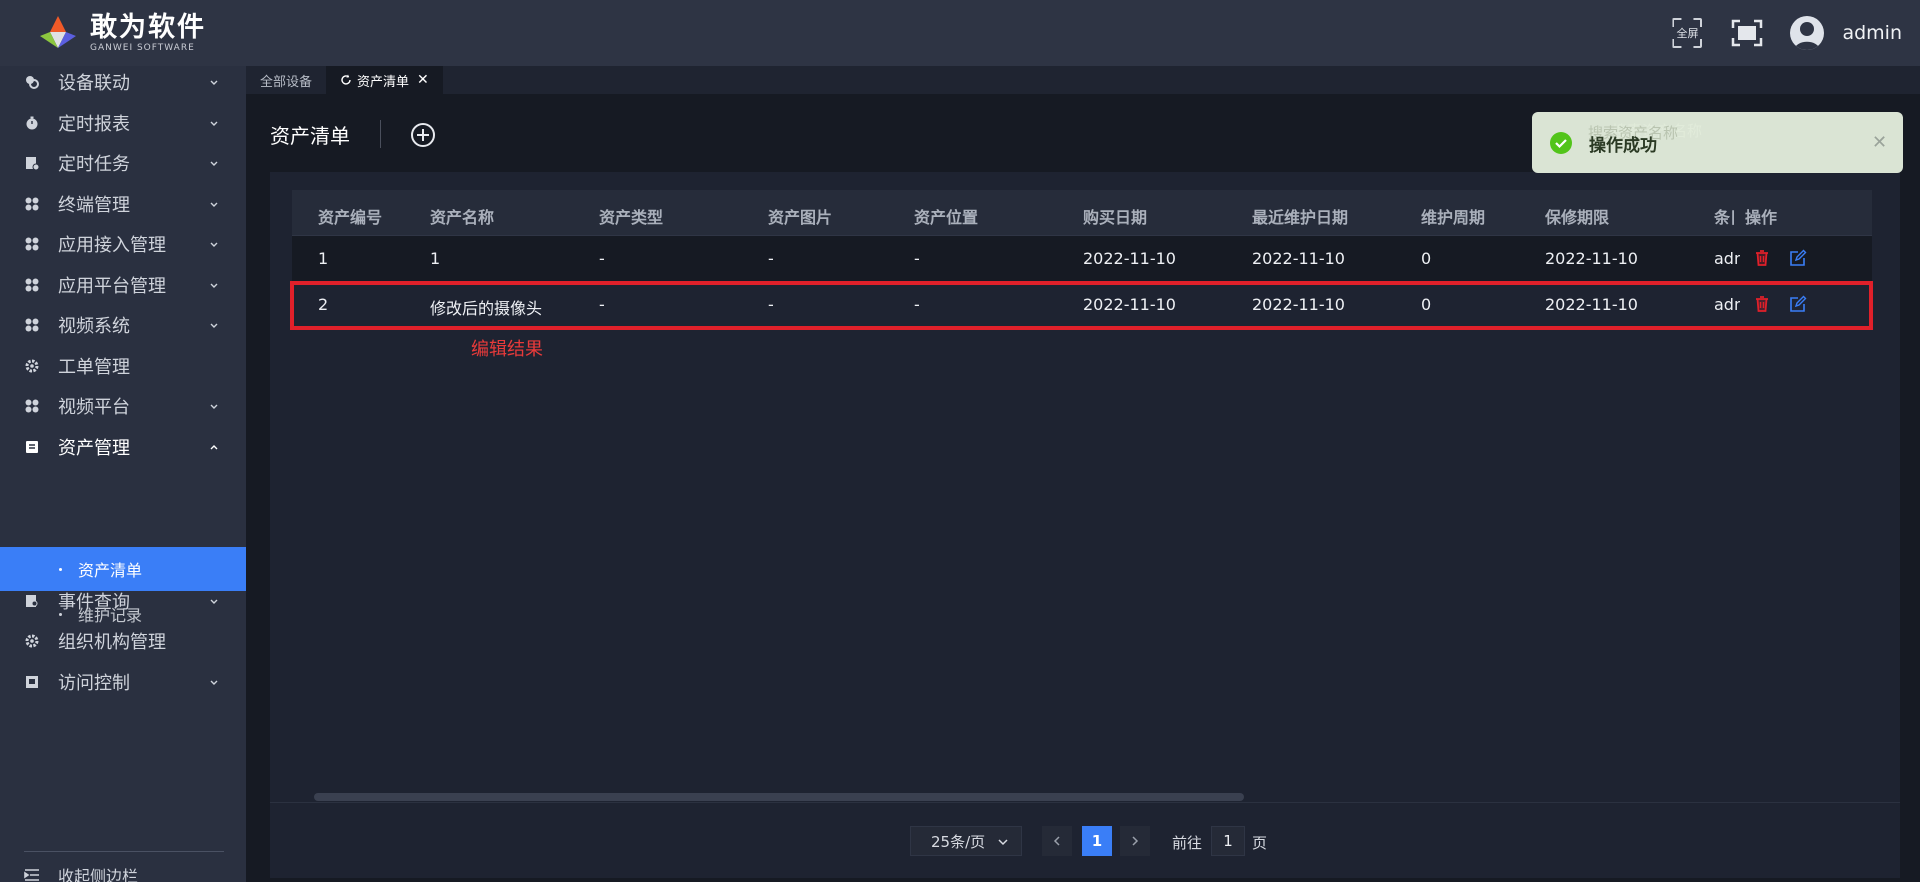  I want to click on fullscreen-button, so click(1747, 33).